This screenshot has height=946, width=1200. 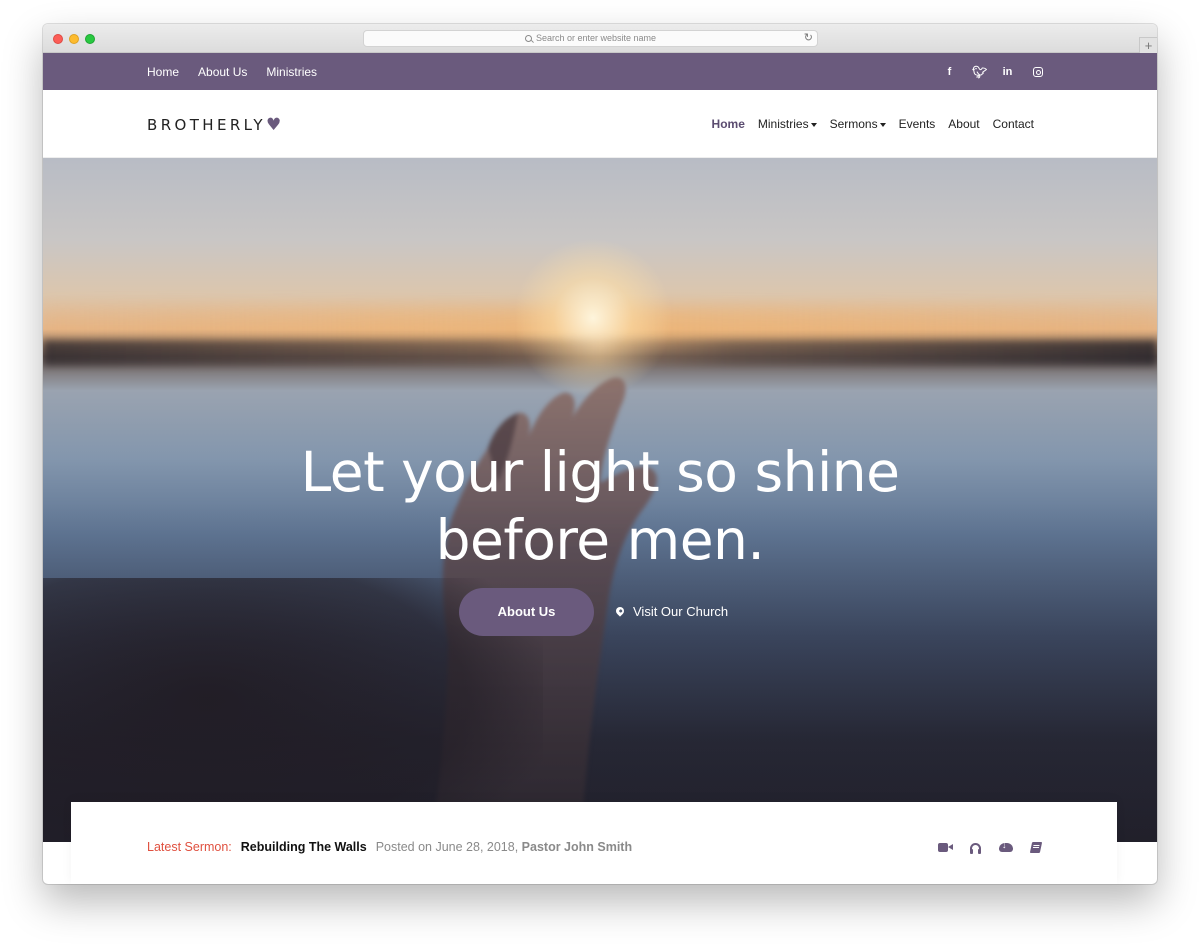 I want to click on search-icon, so click(x=528, y=38).